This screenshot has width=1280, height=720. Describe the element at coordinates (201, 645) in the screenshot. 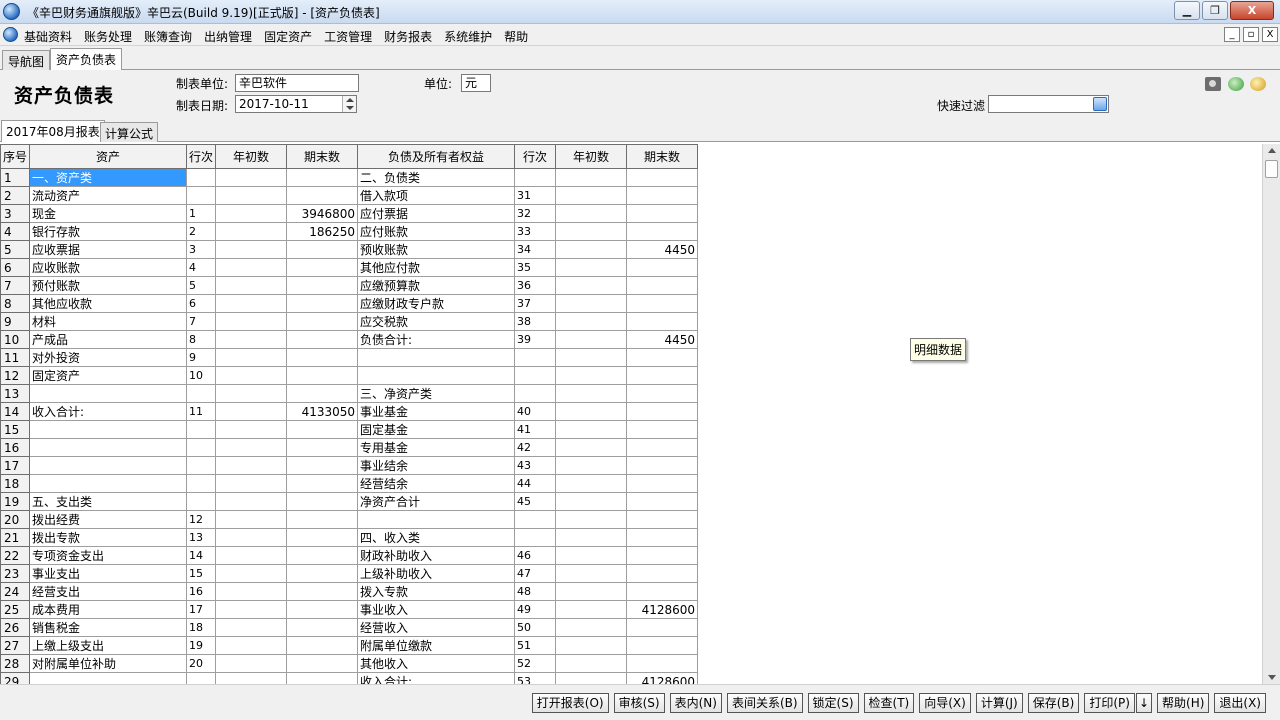

I see `grid-cell: 19` at that location.